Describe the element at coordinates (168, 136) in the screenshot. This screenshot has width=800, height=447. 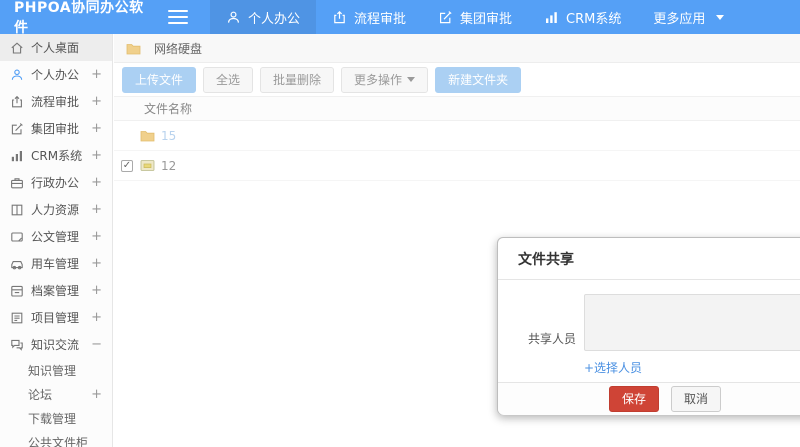
I see `folder-name-link: 15` at that location.